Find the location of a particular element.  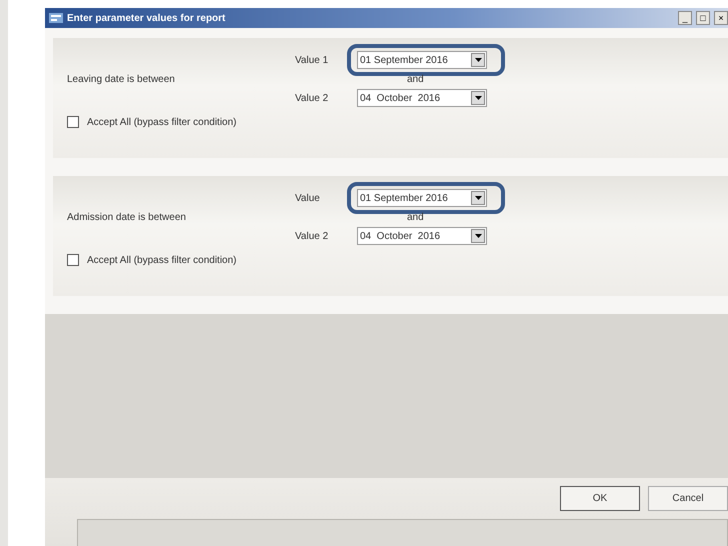

dialog-button: Cancel is located at coordinates (688, 498).